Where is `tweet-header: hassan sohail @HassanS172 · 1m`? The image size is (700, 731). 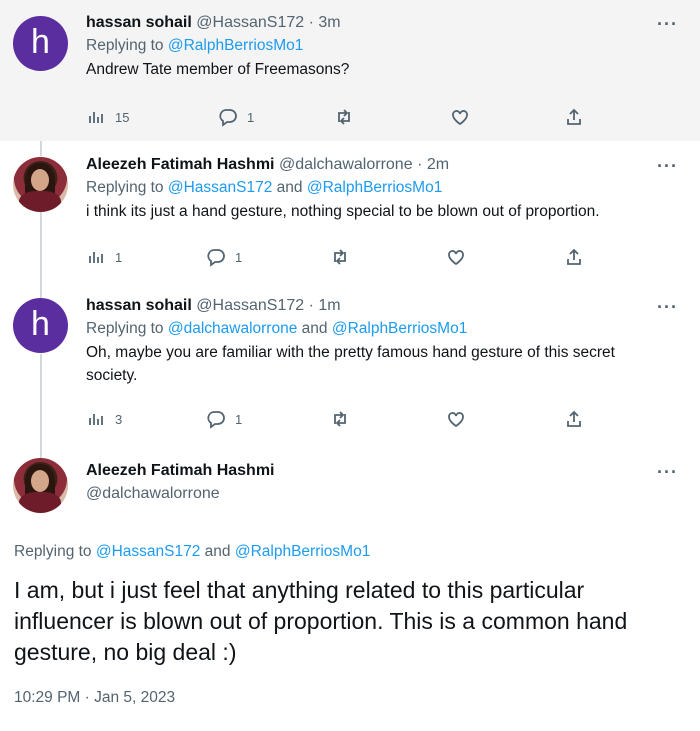 tweet-header: hassan sohail @HassanS172 · 1m is located at coordinates (373, 306).